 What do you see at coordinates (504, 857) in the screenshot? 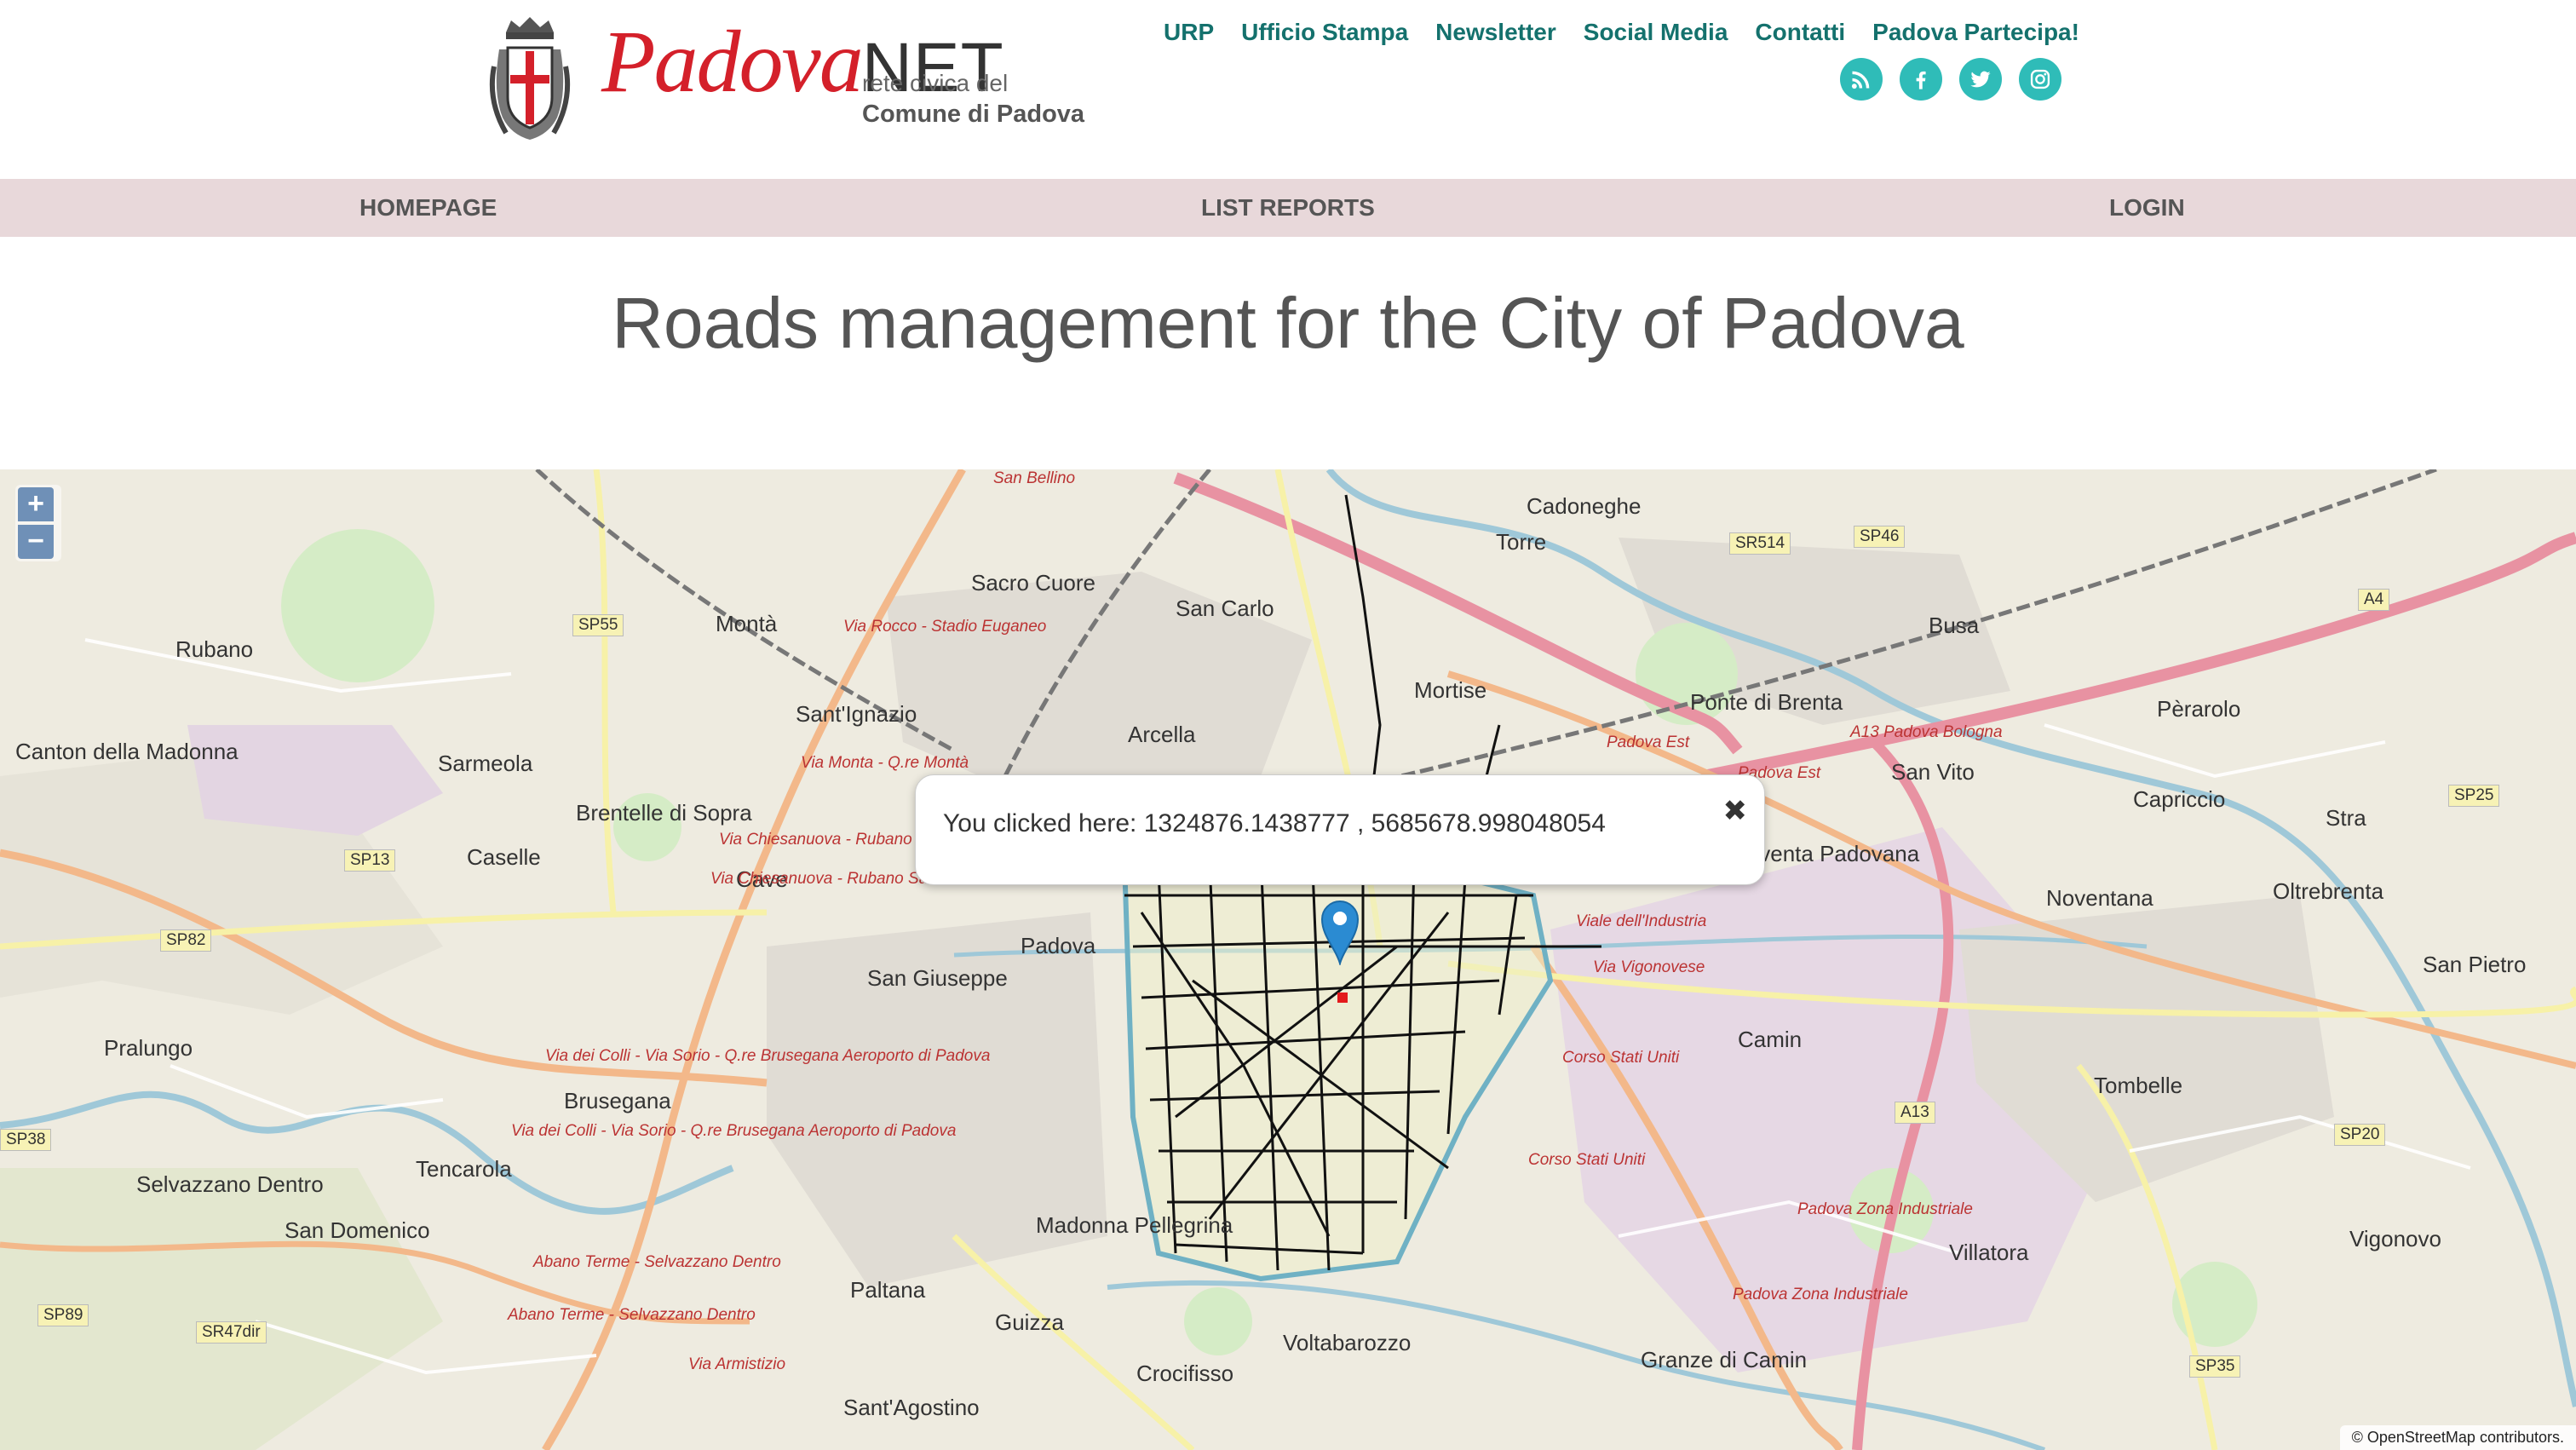
I see `map-label-place: Caselle` at bounding box center [504, 857].